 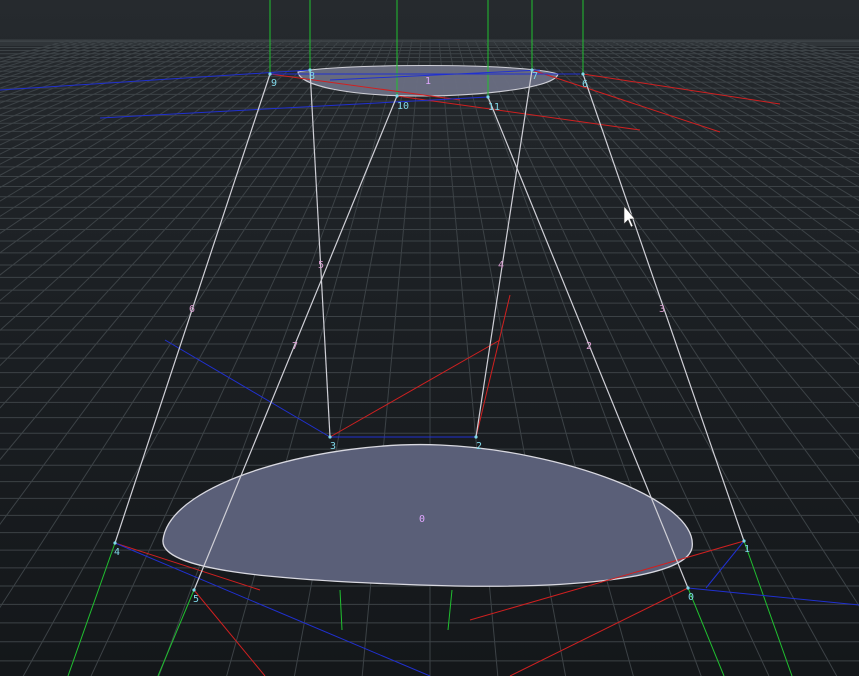 I want to click on face-label: 0, so click(x=422, y=519).